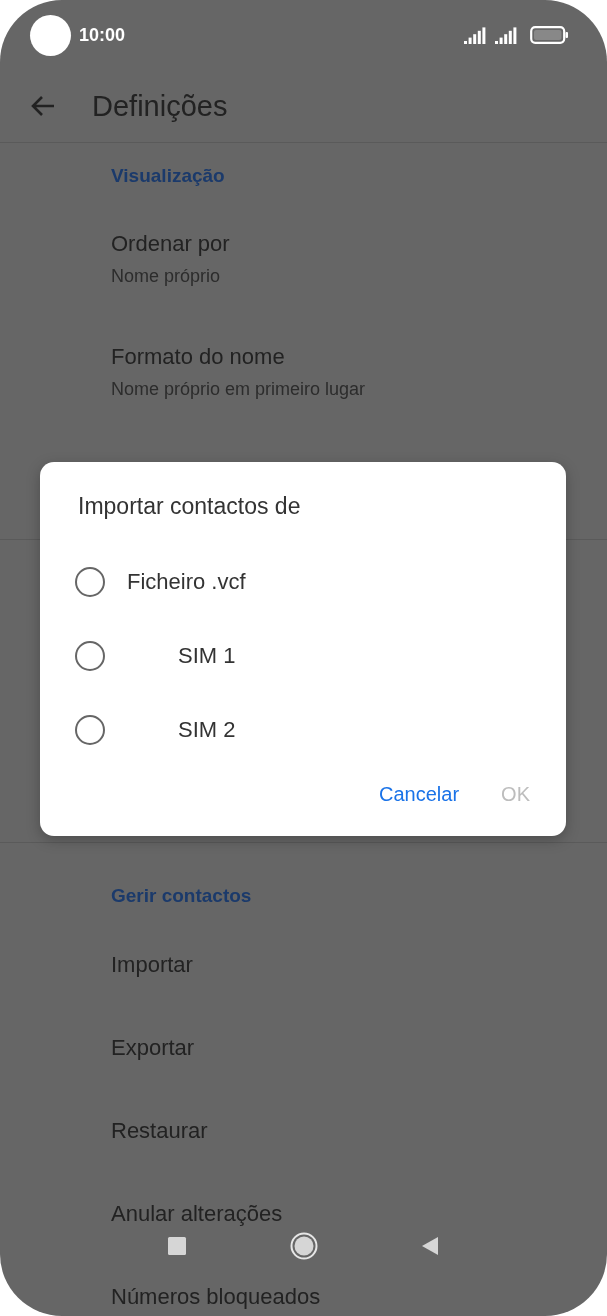  Describe the element at coordinates (153, 1048) in the screenshot. I see `setting-label: Exportar` at that location.